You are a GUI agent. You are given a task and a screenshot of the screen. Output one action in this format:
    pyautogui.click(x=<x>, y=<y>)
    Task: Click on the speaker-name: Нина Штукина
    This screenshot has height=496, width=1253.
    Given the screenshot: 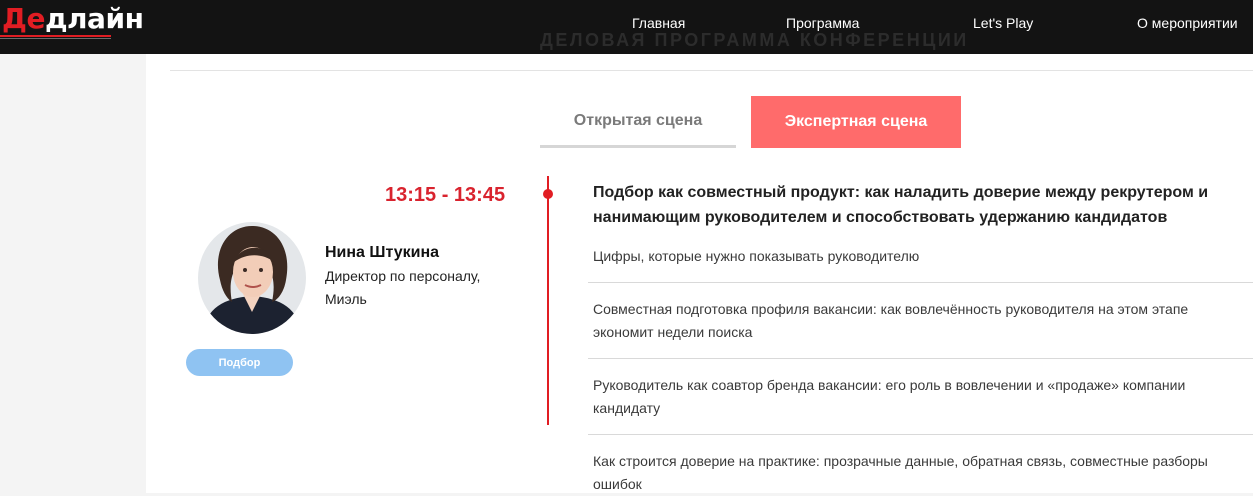 What is the action you would take?
    pyautogui.click(x=382, y=252)
    